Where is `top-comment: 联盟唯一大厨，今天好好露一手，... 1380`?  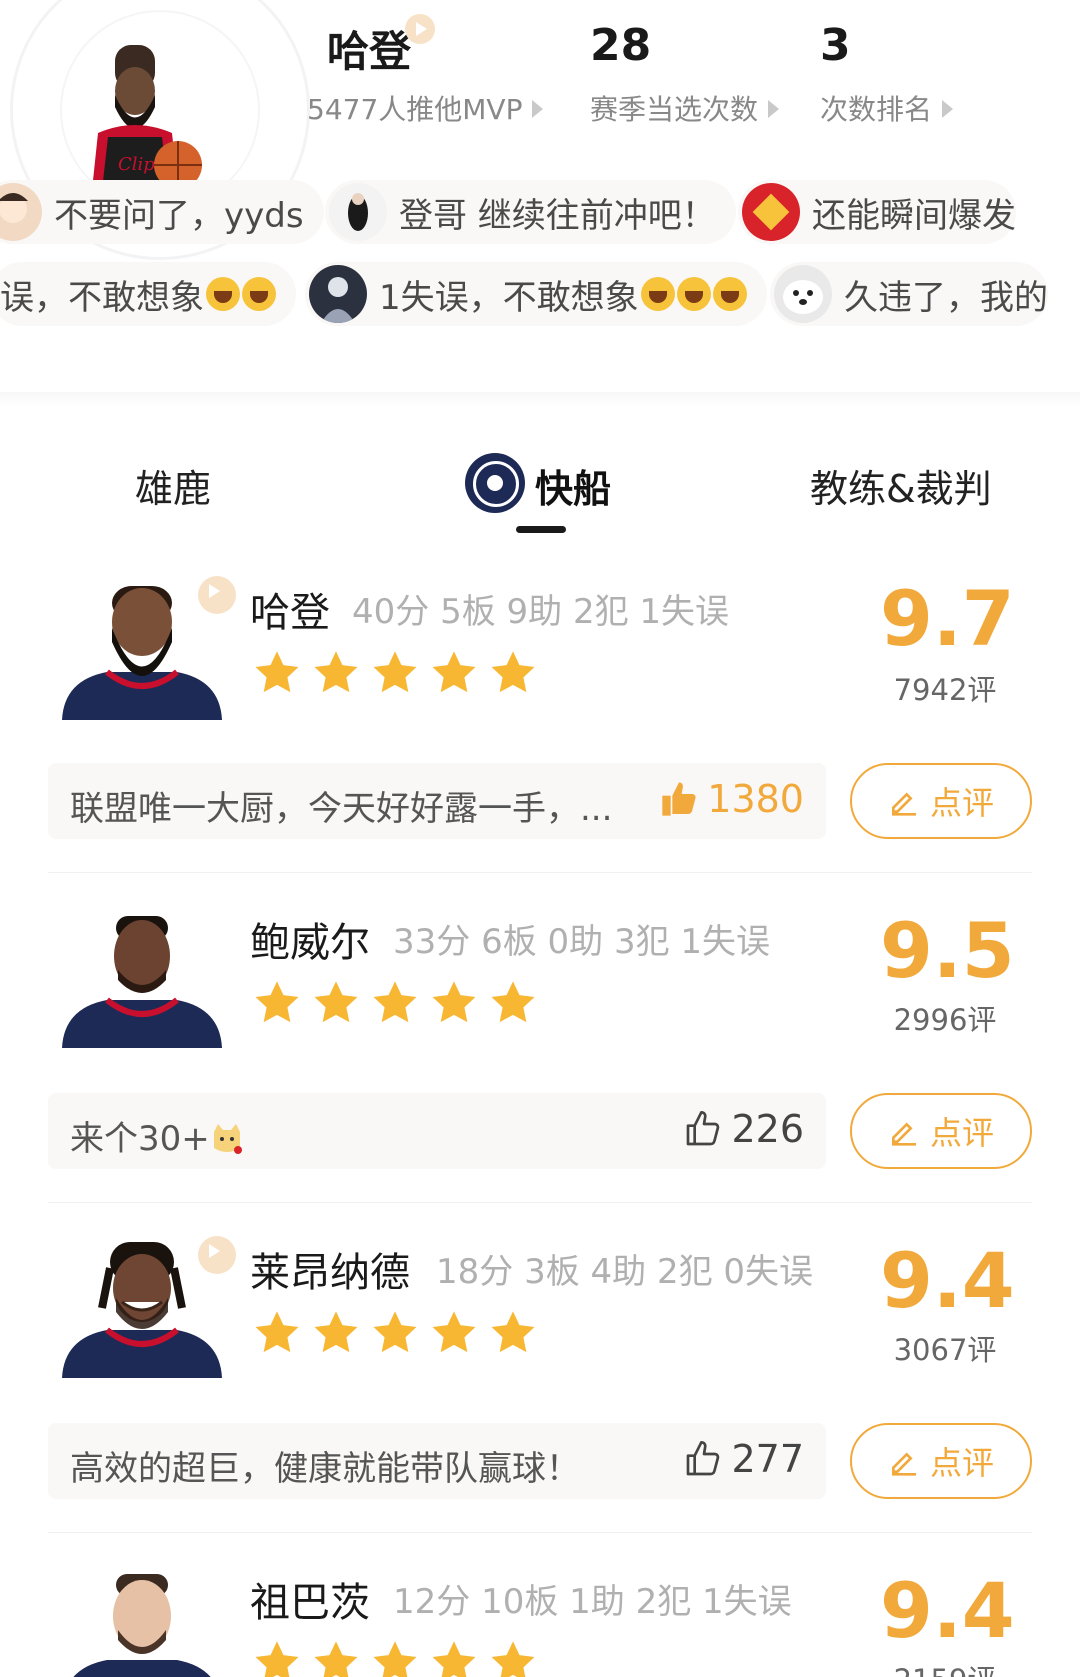 top-comment: 联盟唯一大厨，今天好好露一手，... 1380 is located at coordinates (437, 801).